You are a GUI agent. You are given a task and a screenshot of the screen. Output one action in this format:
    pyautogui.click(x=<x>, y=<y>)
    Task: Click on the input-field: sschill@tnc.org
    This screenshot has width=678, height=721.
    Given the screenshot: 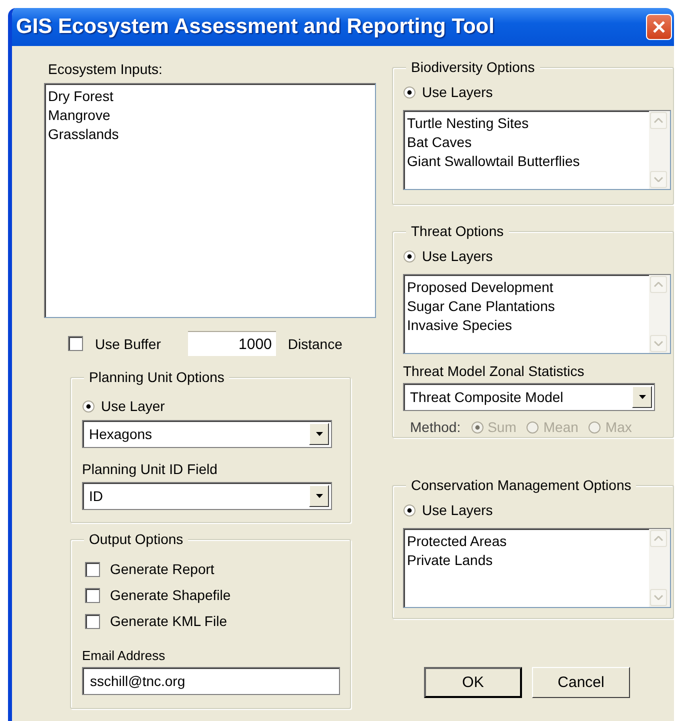 What is the action you would take?
    pyautogui.click(x=211, y=681)
    